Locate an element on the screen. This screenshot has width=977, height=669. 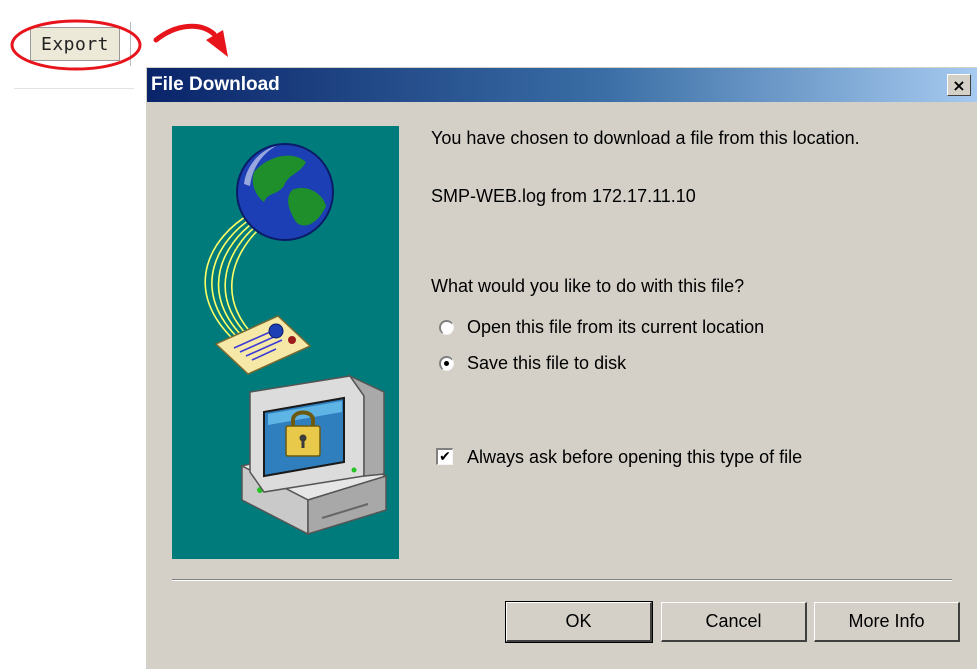
globe-icon is located at coordinates (285, 192).